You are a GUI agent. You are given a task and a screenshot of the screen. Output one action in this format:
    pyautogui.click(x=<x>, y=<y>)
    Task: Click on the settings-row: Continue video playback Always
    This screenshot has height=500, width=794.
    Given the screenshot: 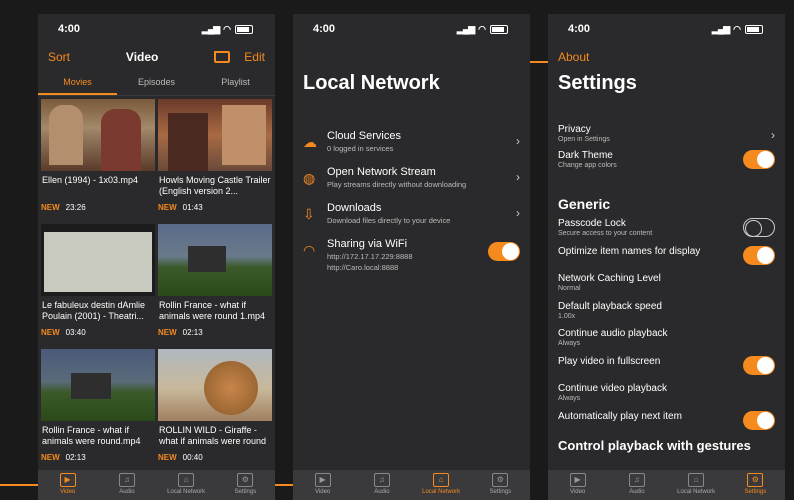 What is the action you would take?
    pyautogui.click(x=666, y=397)
    